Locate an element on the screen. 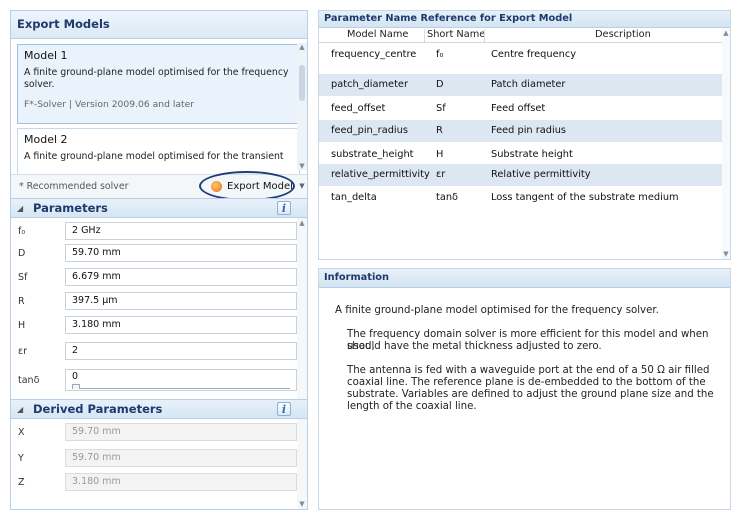  table-row: substrate_height H Substrate height is located at coordinates (521, 155).